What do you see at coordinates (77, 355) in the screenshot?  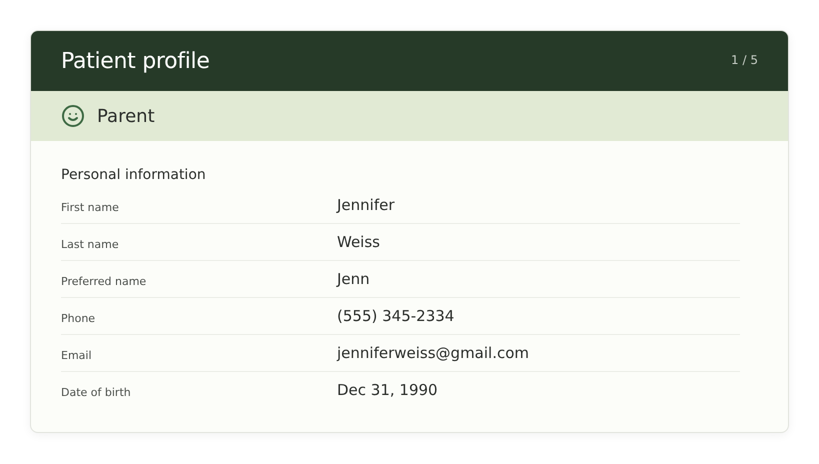 I see `field-label: Email` at bounding box center [77, 355].